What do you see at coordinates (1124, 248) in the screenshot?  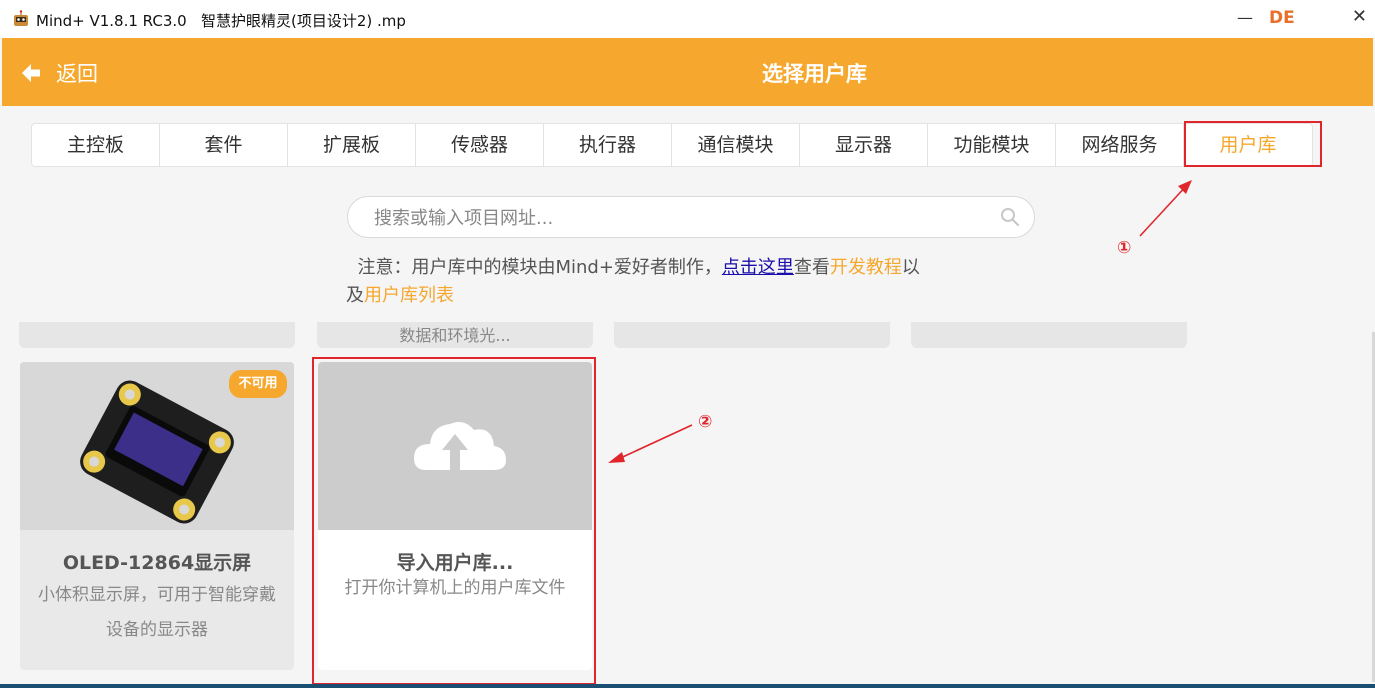 I see `annotation-marker-1: ①` at bounding box center [1124, 248].